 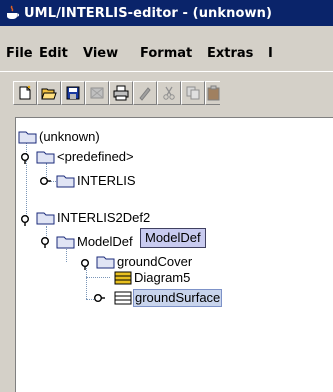 What do you see at coordinates (53, 54) in the screenshot?
I see `menu-edit: Edit` at bounding box center [53, 54].